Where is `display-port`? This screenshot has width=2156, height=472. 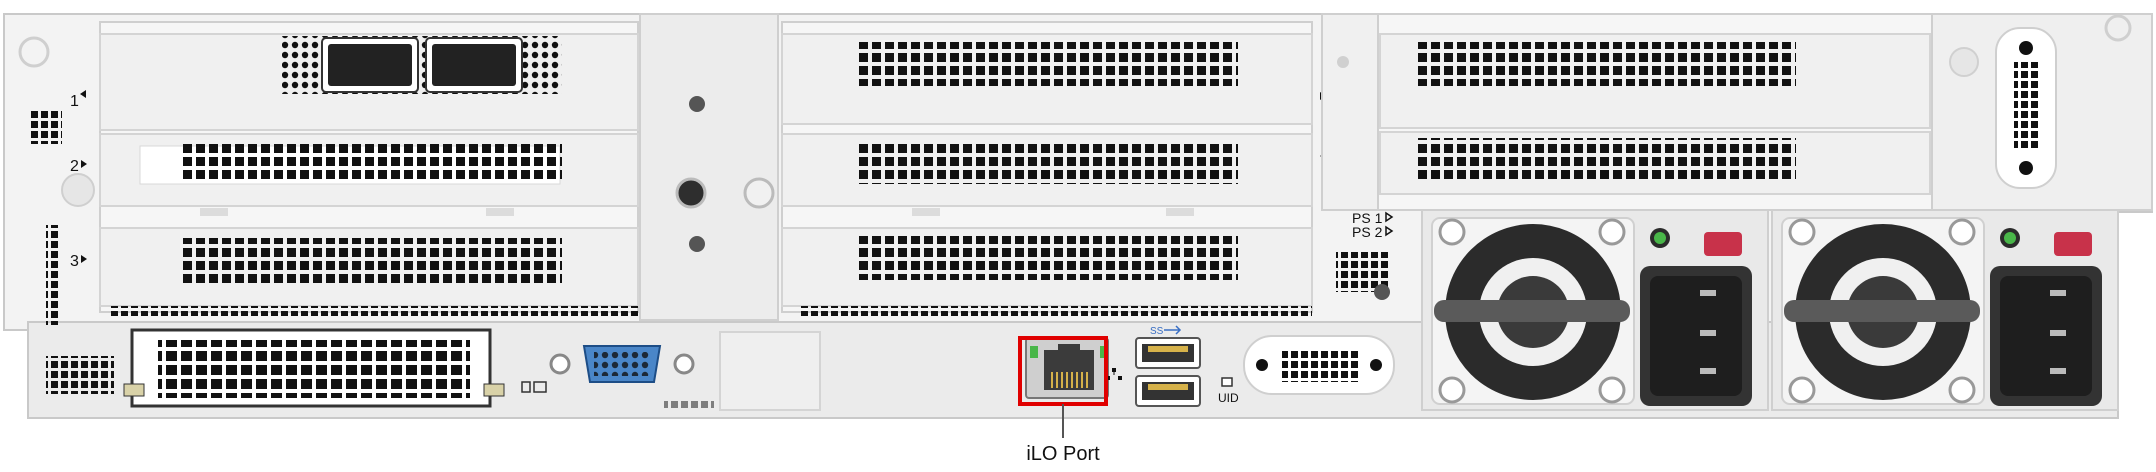 display-port is located at coordinates (1319, 365).